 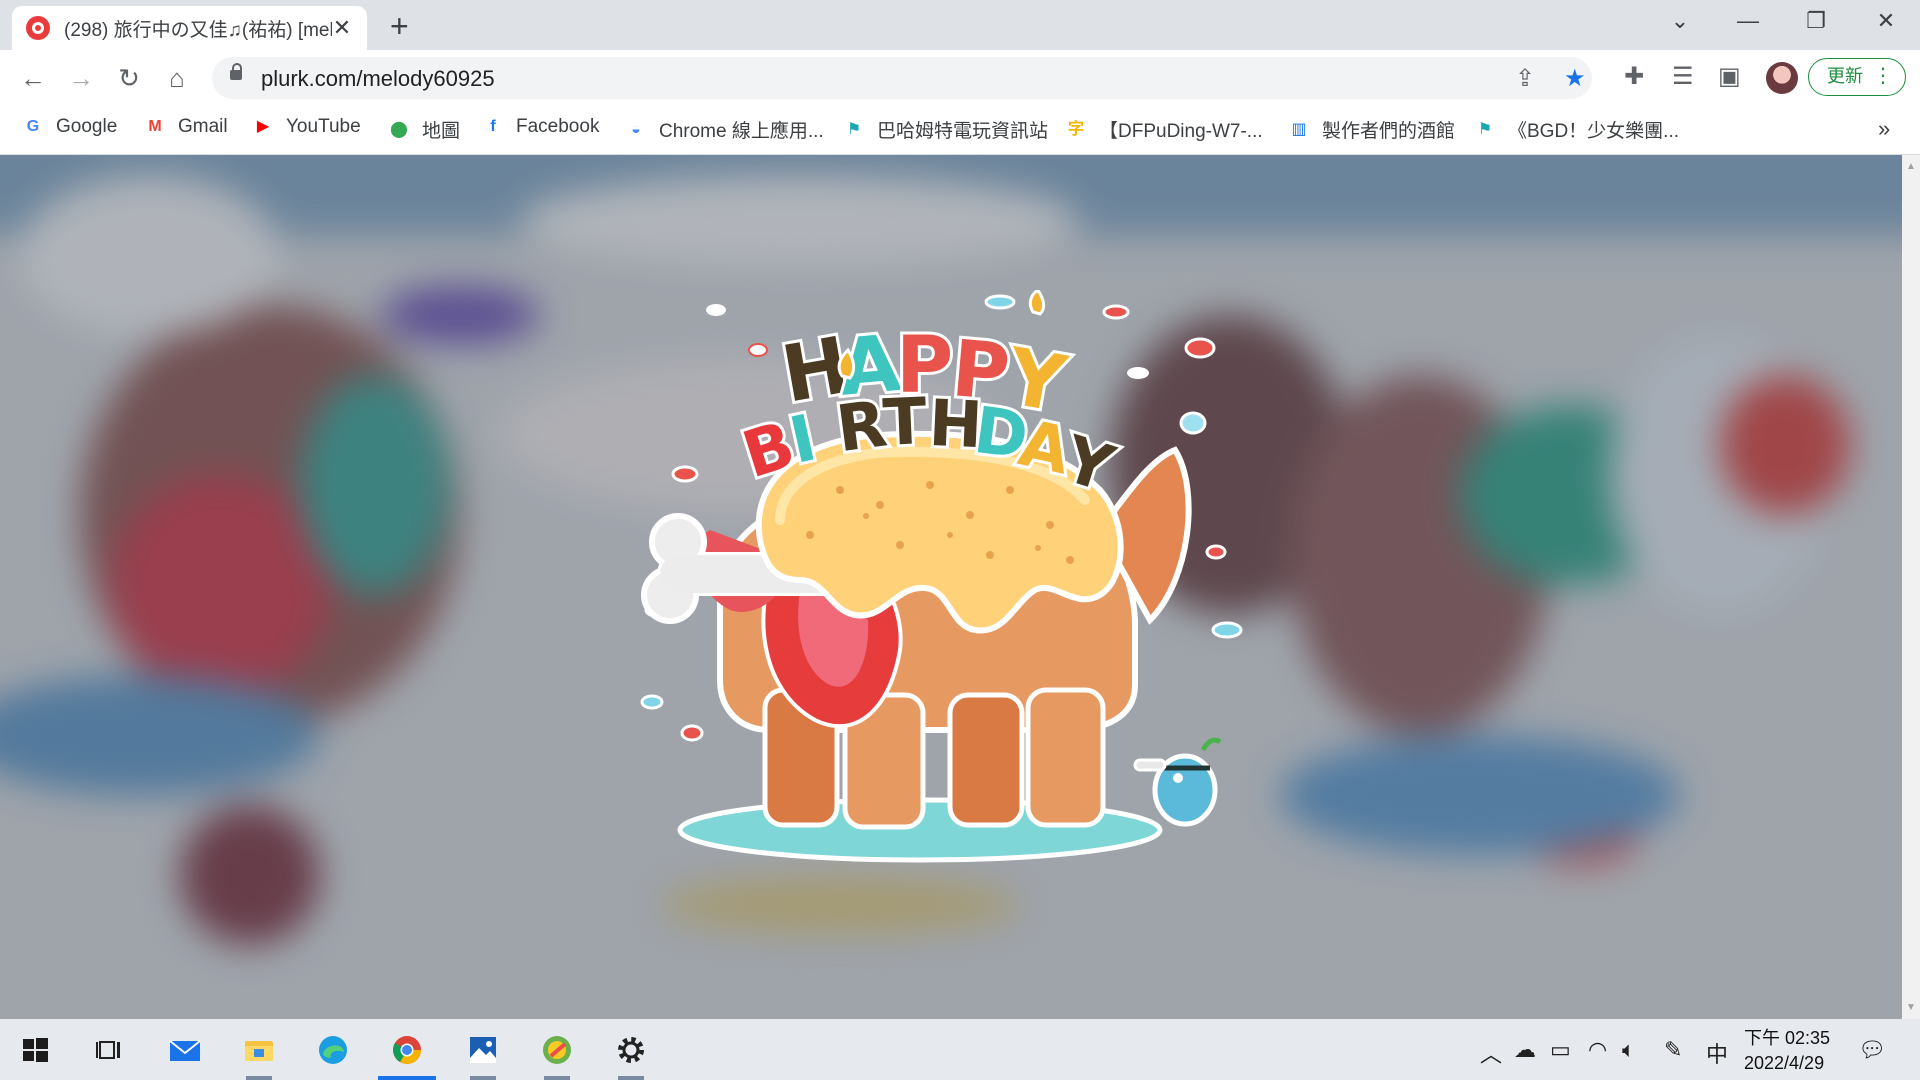 What do you see at coordinates (1883, 76) in the screenshot?
I see `kebab-menu-icon: ⋮` at bounding box center [1883, 76].